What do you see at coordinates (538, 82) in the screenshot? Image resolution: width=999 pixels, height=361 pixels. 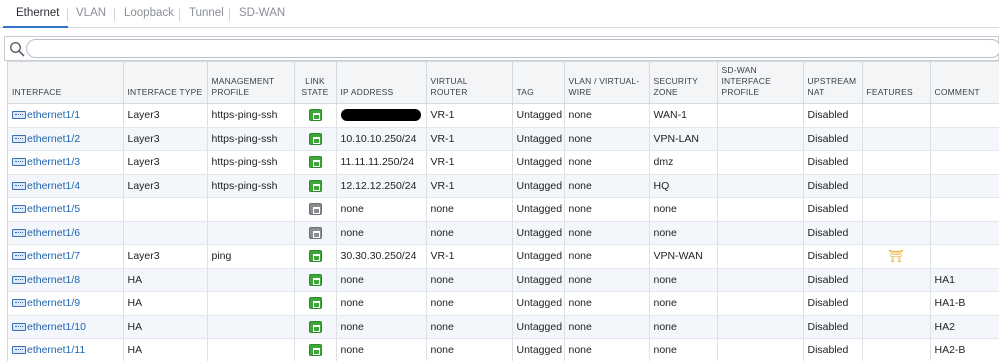 I see `column-header-tag: TAG` at bounding box center [538, 82].